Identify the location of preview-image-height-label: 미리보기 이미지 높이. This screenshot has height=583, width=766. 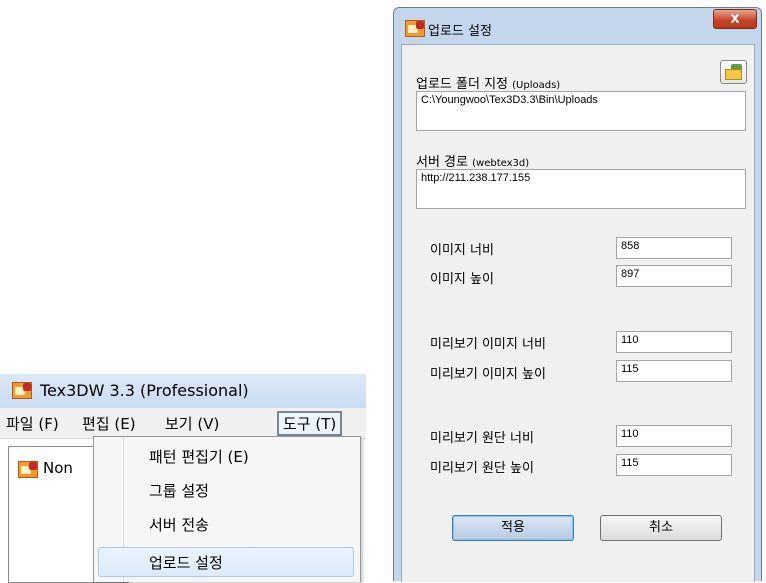
(488, 374).